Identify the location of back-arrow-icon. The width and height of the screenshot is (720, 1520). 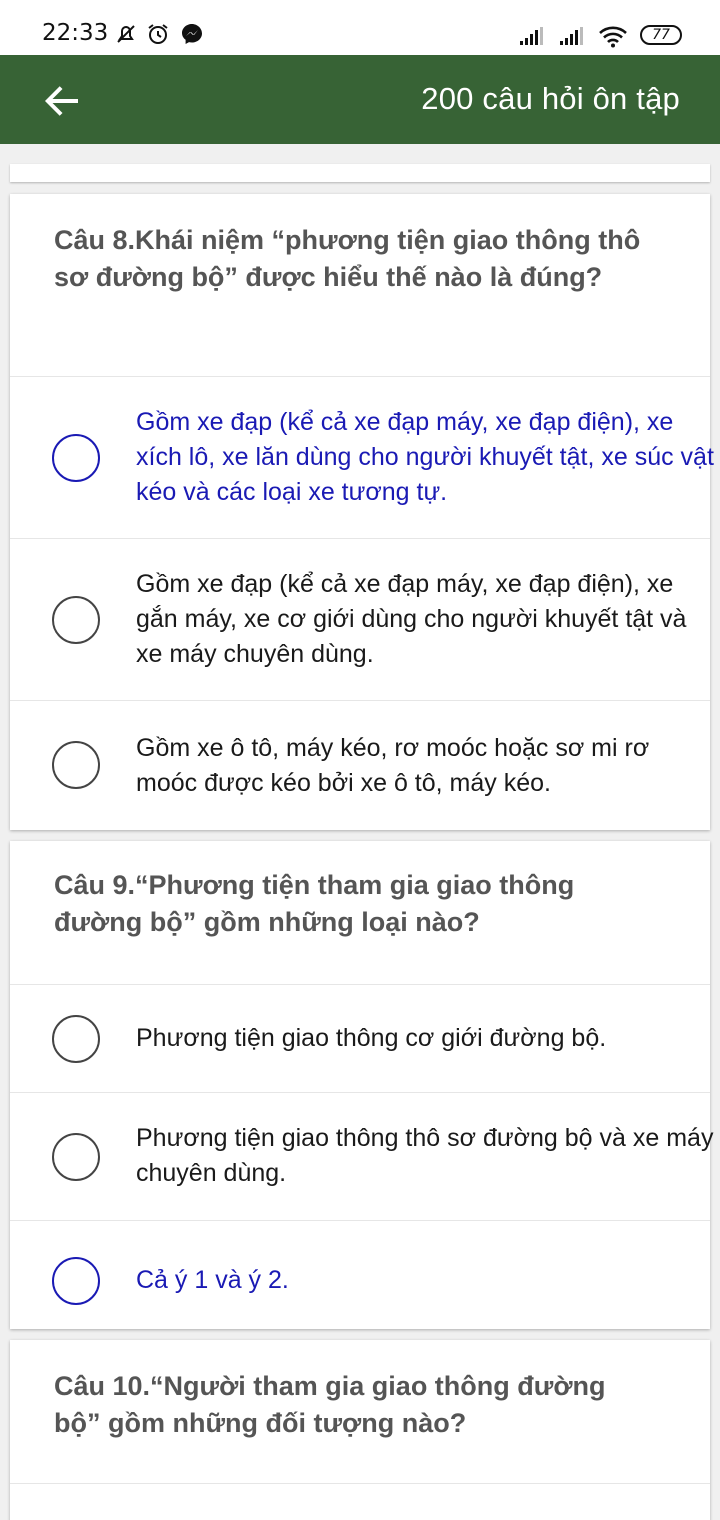
(62, 101).